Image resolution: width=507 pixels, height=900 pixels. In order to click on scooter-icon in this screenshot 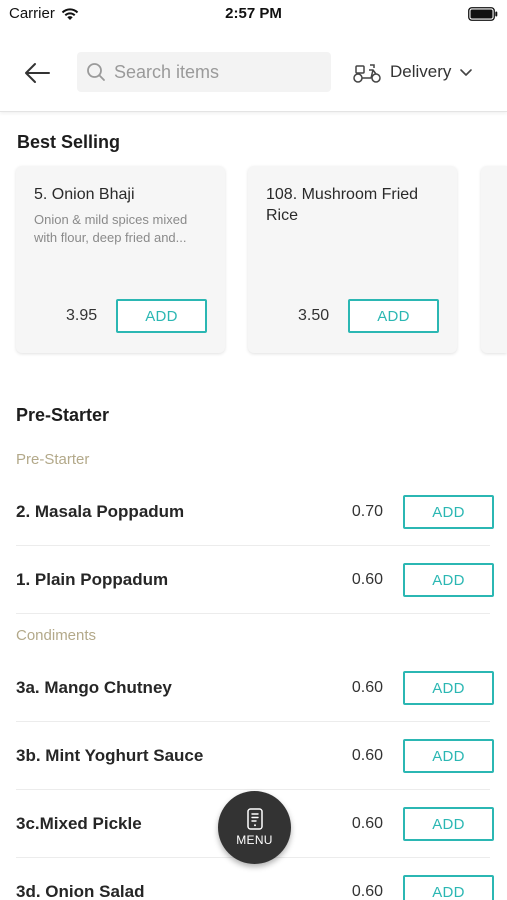, I will do `click(367, 73)`.